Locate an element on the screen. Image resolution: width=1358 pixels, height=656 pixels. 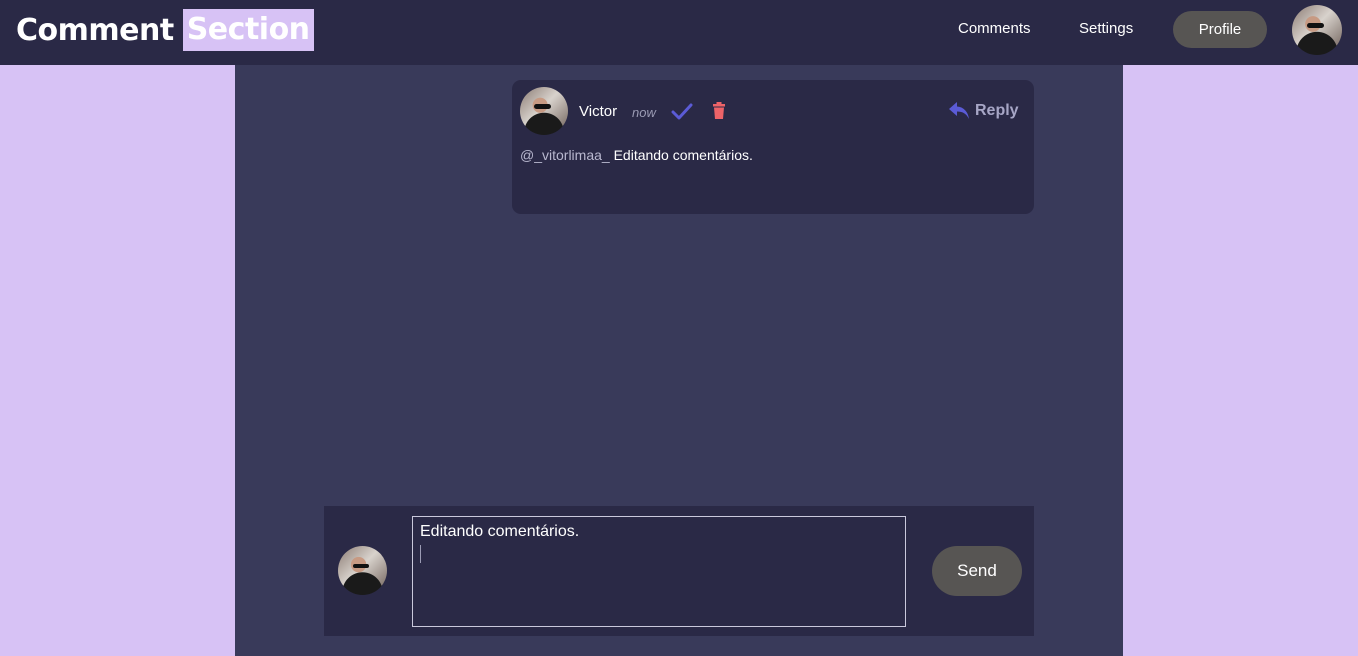
nav-profile-button: Profile is located at coordinates (1220, 29).